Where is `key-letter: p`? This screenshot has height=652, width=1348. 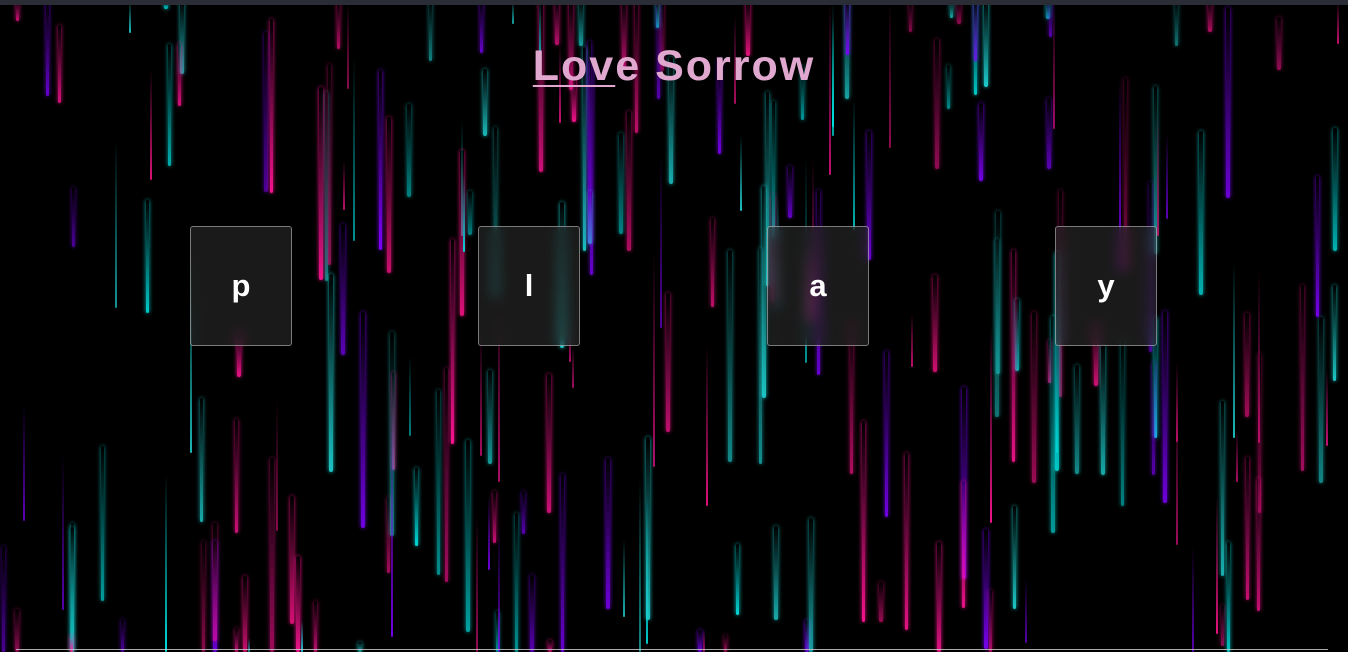 key-letter: p is located at coordinates (241, 285).